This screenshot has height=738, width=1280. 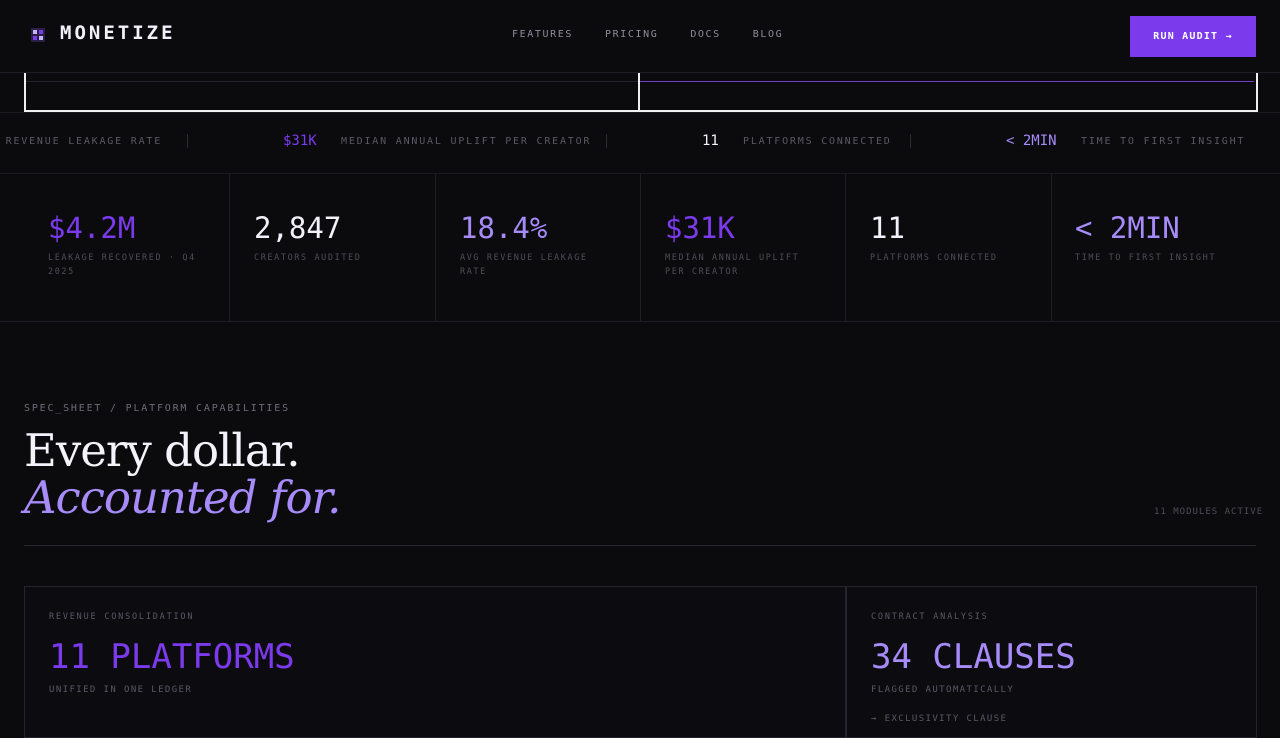 What do you see at coordinates (743, 247) in the screenshot?
I see `stat-cell: $31K MEDIAN ANNUAL UPLIFT PER CREATOR` at bounding box center [743, 247].